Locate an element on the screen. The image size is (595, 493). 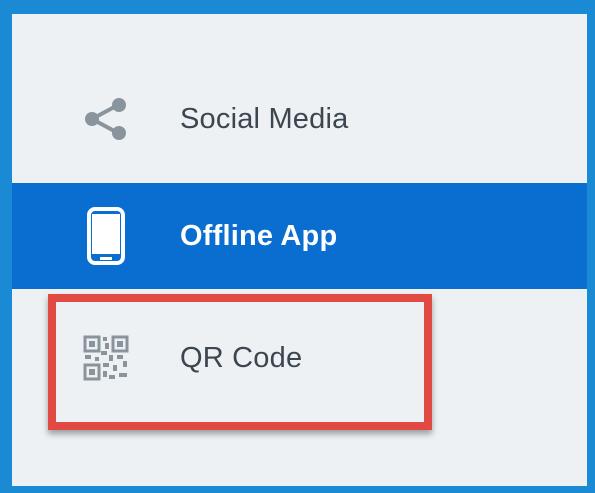
menu-item-label: QR Code is located at coordinates (241, 357).